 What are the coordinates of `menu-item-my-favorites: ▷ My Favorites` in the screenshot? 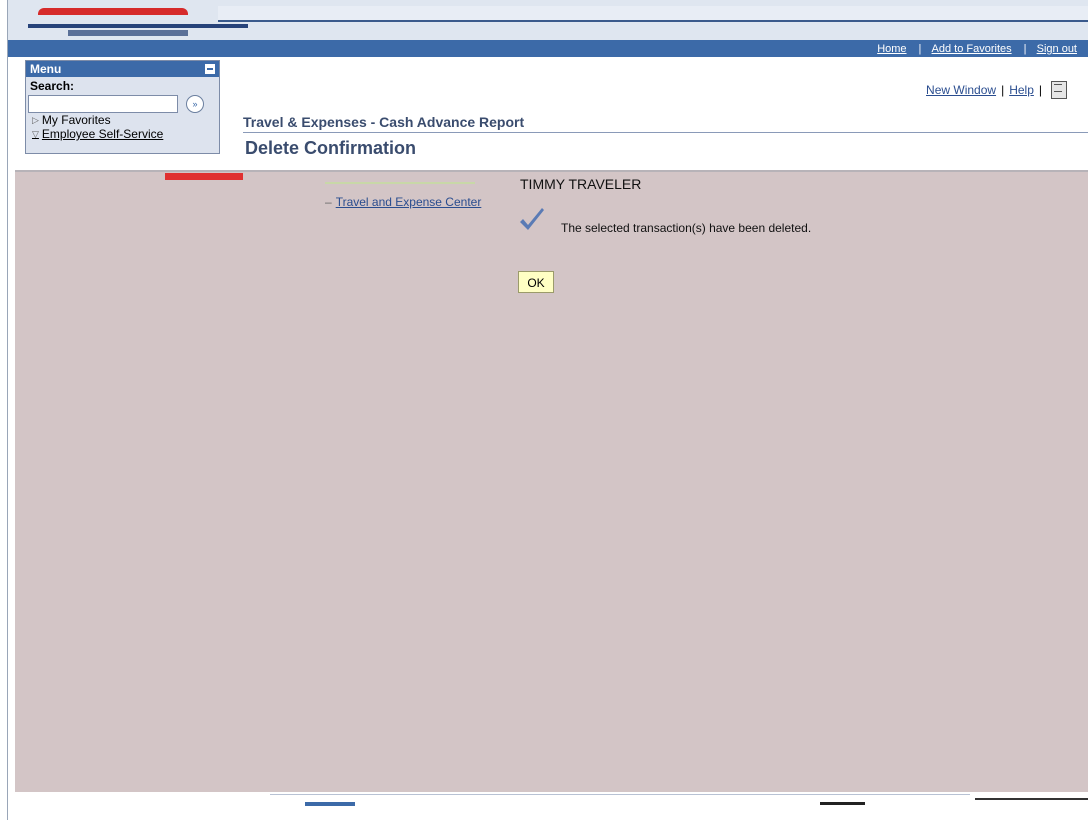 It's located at (122, 120).